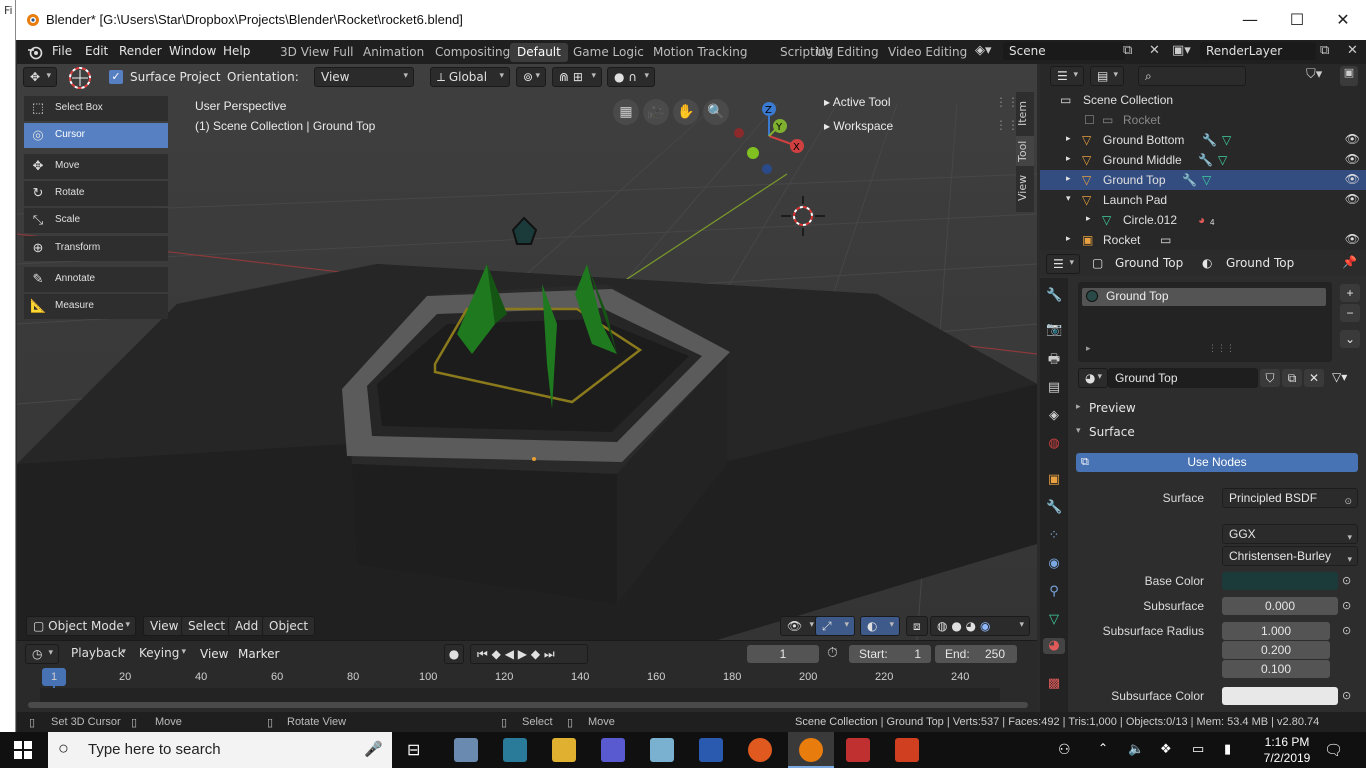 The width and height of the screenshot is (1366, 768). I want to click on tool-rotate: ↻ Rotate, so click(96, 193).